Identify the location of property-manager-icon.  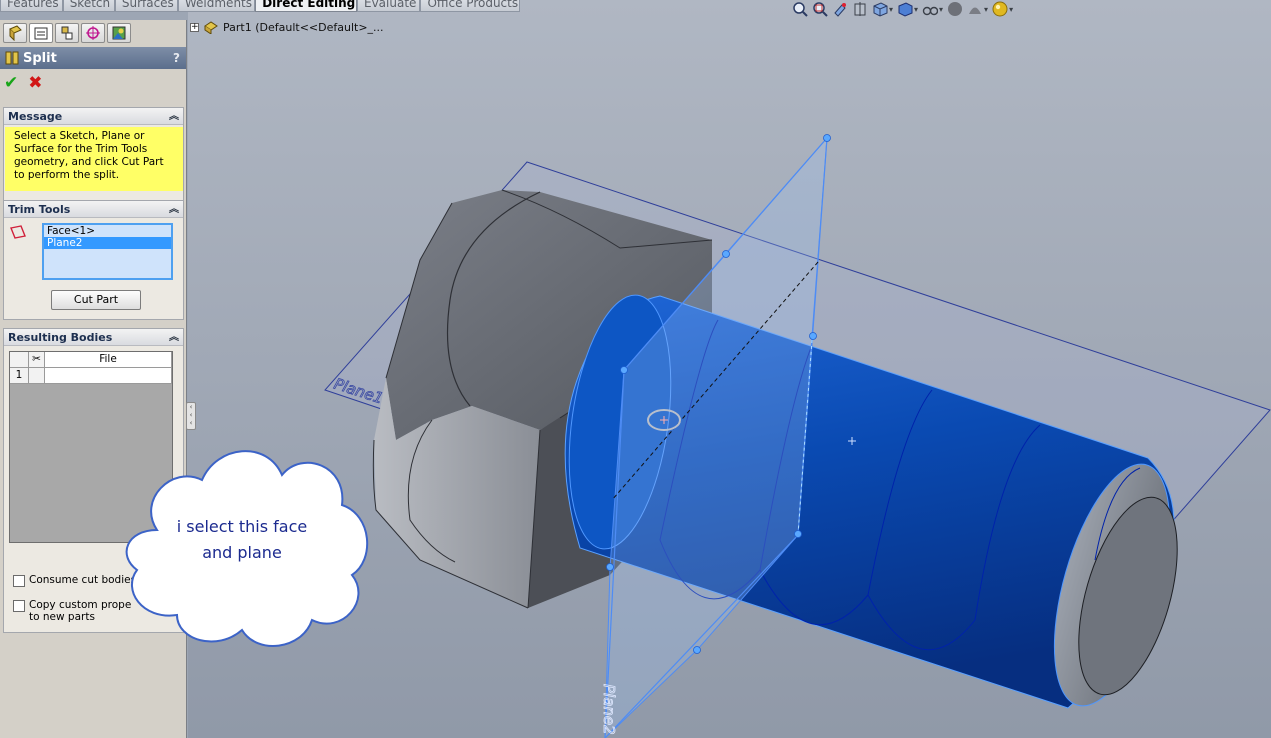
(41, 33).